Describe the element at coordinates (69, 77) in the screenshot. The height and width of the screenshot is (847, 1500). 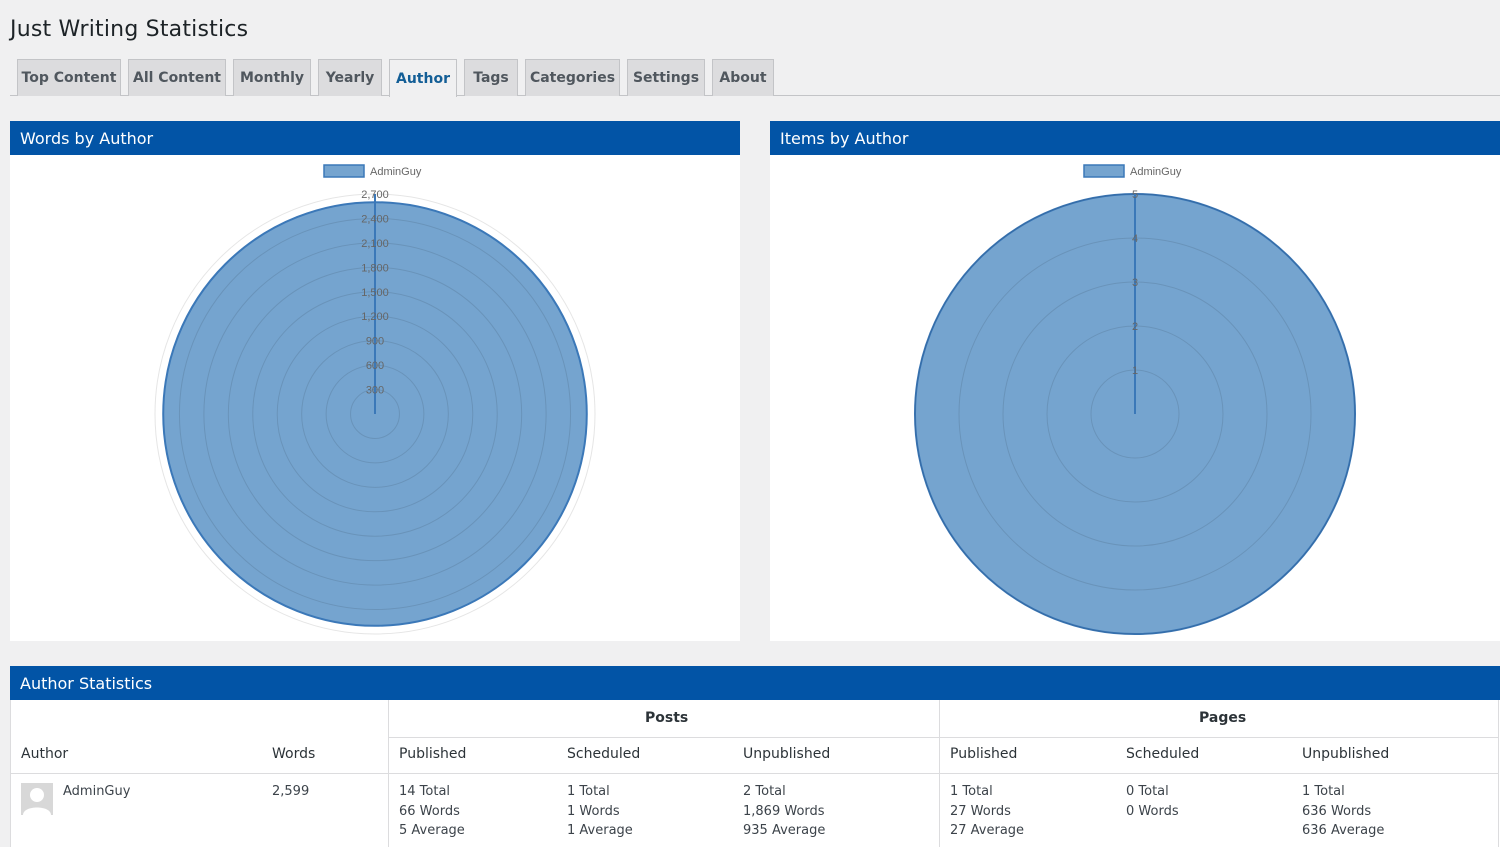
I see `tab-top-content: Top Content` at that location.